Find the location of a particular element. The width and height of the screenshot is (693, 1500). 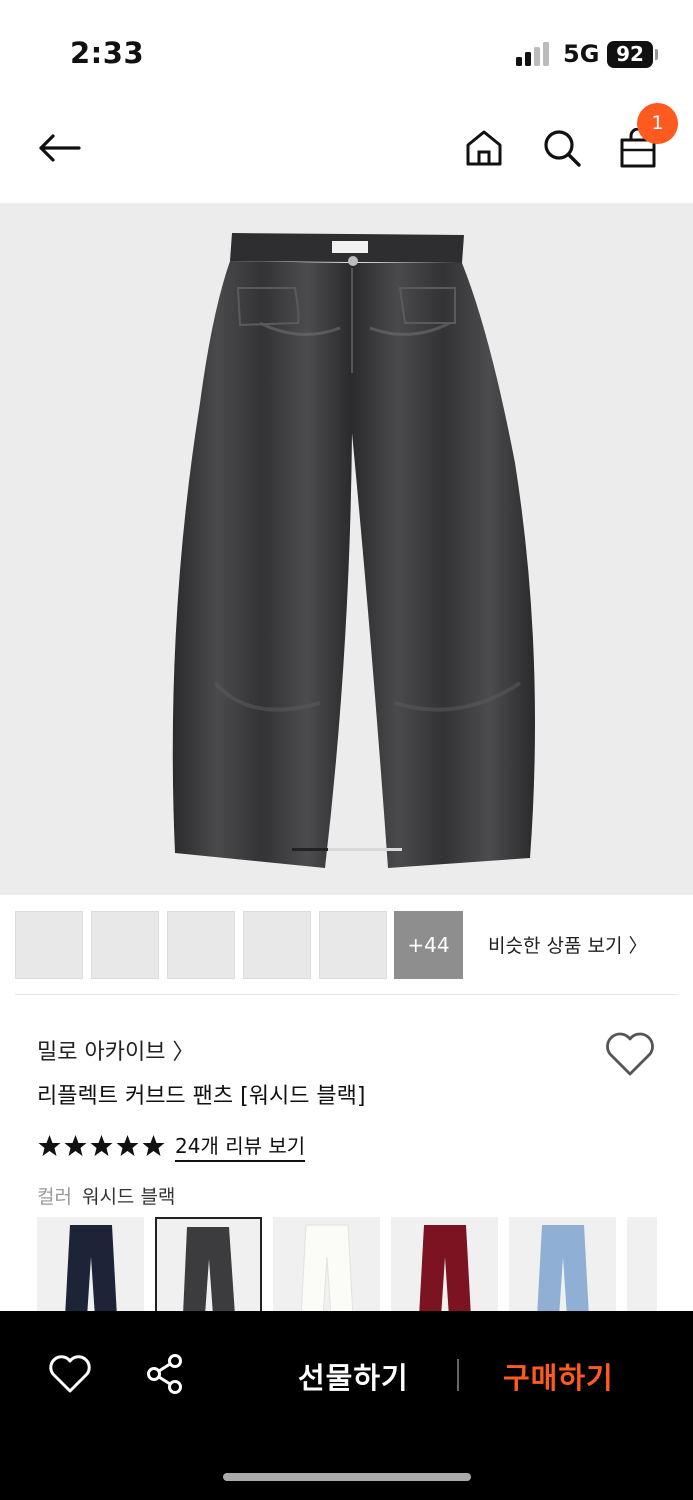

home-indicator is located at coordinates (347, 1477).